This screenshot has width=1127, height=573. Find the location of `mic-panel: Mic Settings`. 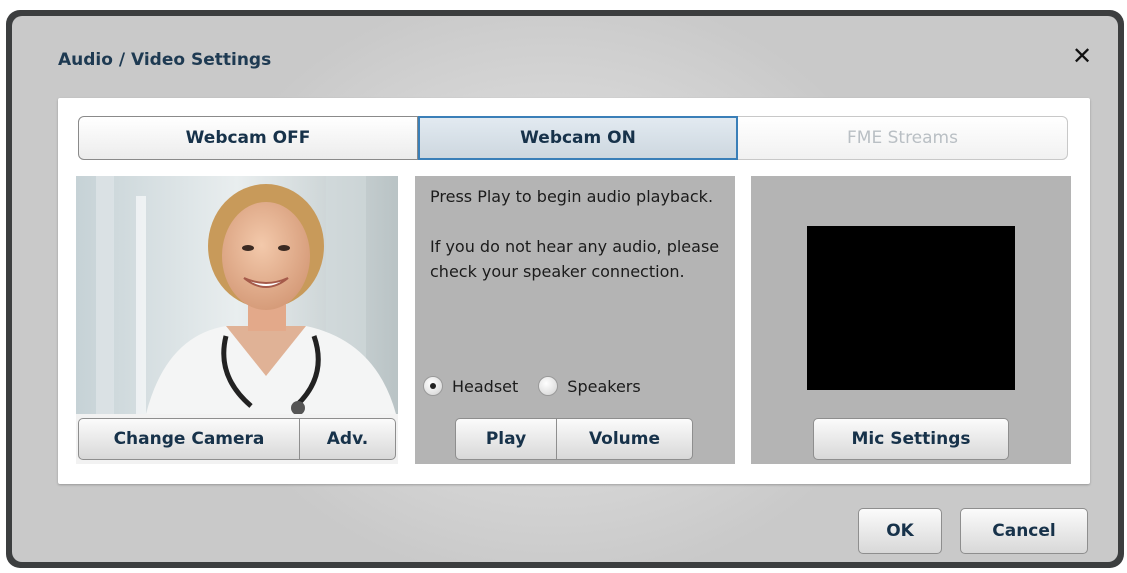

mic-panel: Mic Settings is located at coordinates (911, 320).